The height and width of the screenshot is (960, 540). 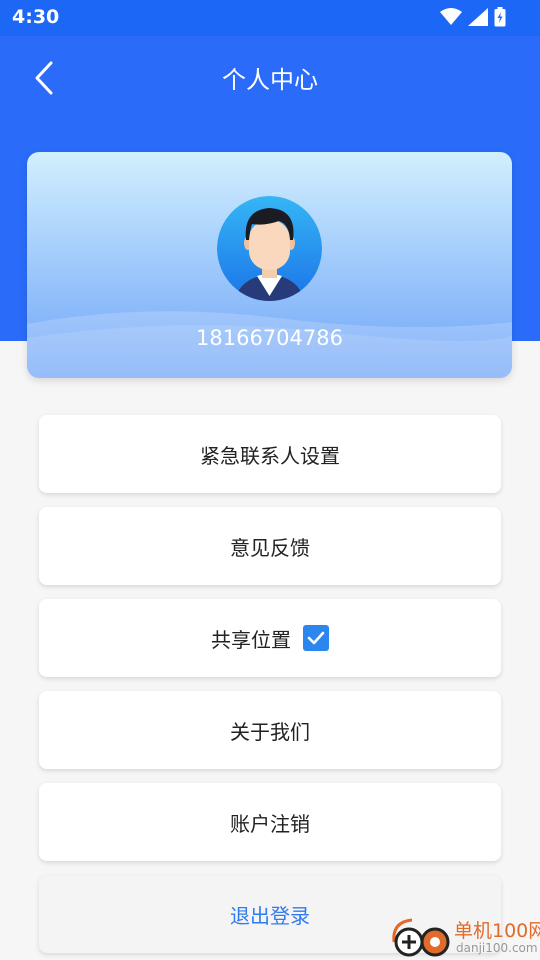 I want to click on cancel-account-label: 账户注销, so click(x=270, y=823).